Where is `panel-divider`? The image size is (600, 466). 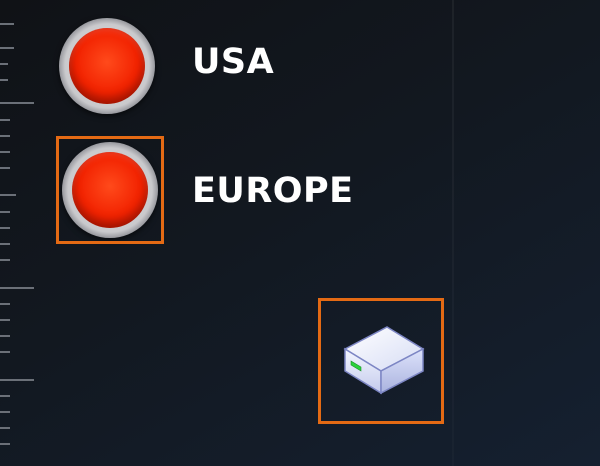 panel-divider is located at coordinates (453, 233).